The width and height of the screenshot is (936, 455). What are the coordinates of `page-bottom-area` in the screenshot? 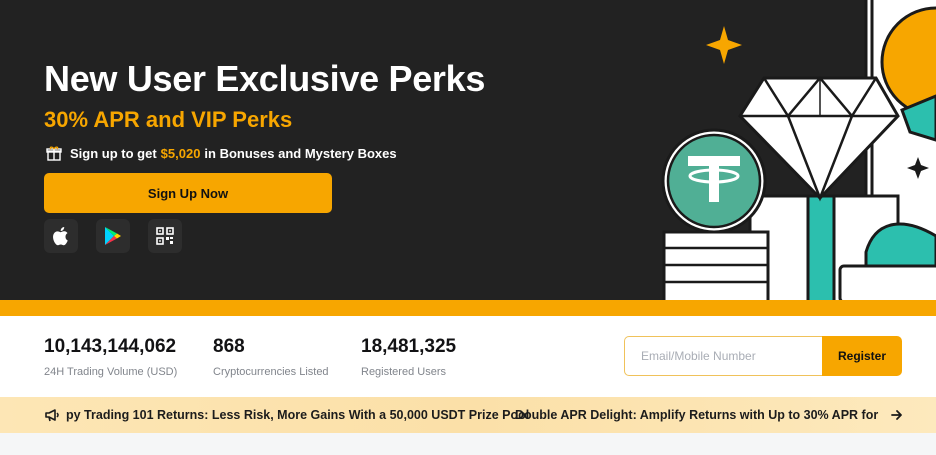 It's located at (468, 444).